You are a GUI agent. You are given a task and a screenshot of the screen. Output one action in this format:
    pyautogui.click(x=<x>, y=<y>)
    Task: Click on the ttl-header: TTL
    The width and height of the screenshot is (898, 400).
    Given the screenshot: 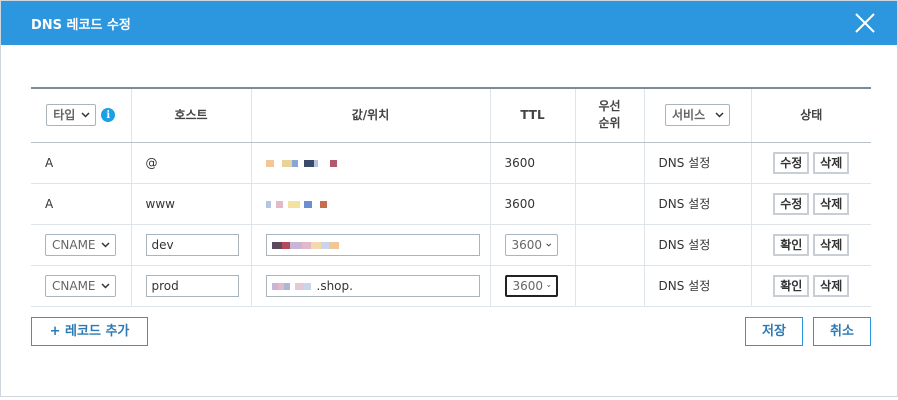 What is the action you would take?
    pyautogui.click(x=533, y=115)
    